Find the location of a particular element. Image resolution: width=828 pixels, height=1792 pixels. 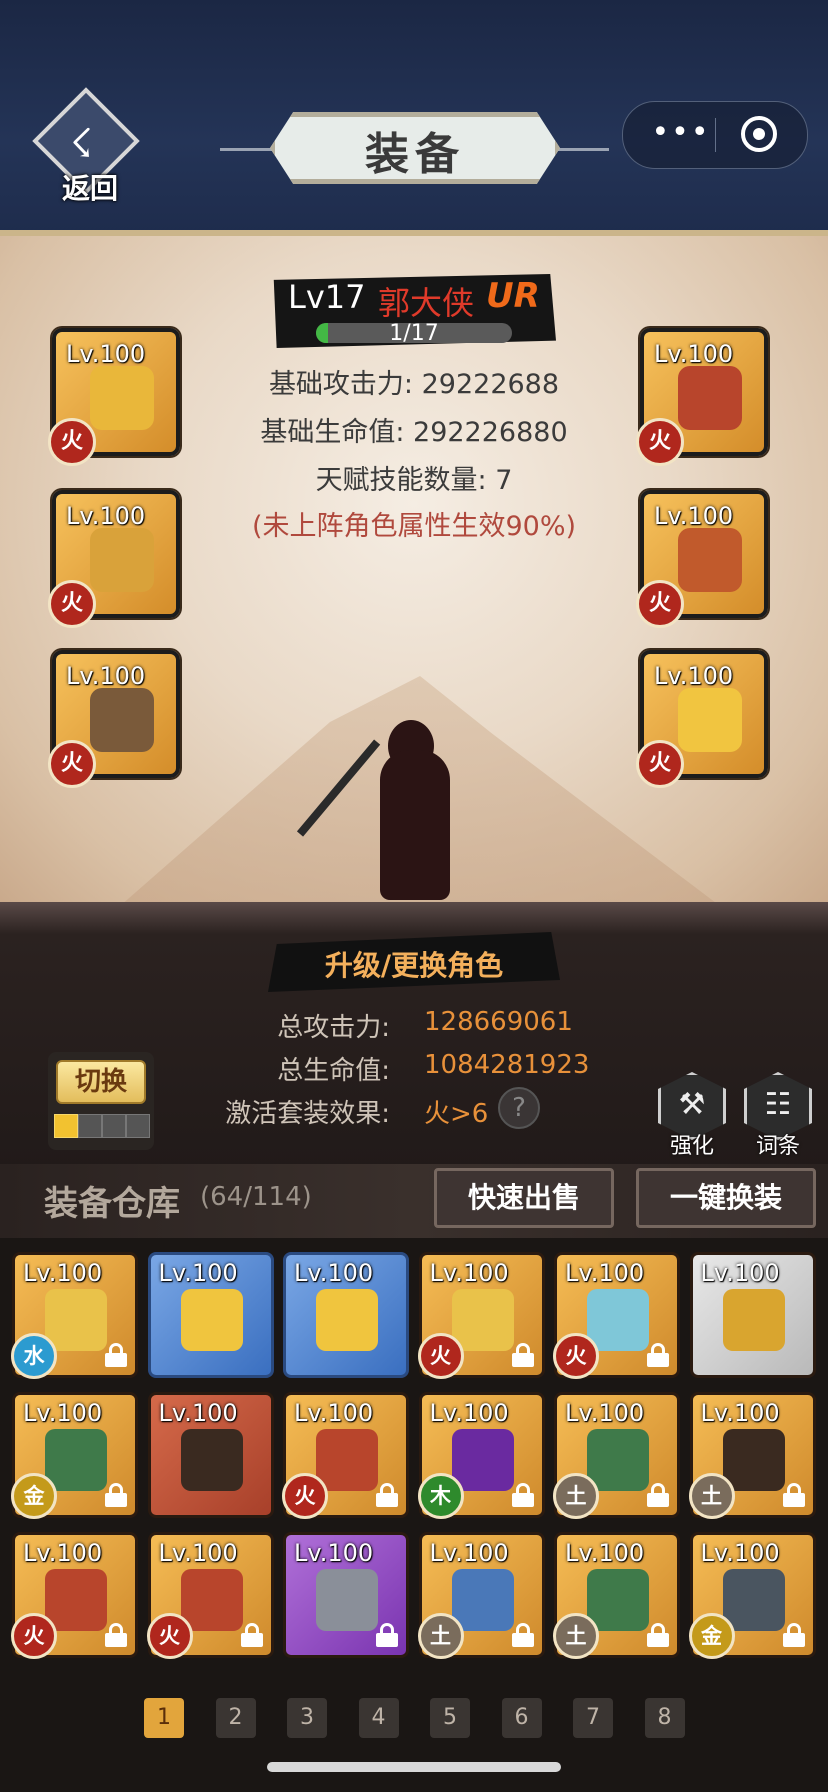

ice-spear-icon is located at coordinates (618, 1320).